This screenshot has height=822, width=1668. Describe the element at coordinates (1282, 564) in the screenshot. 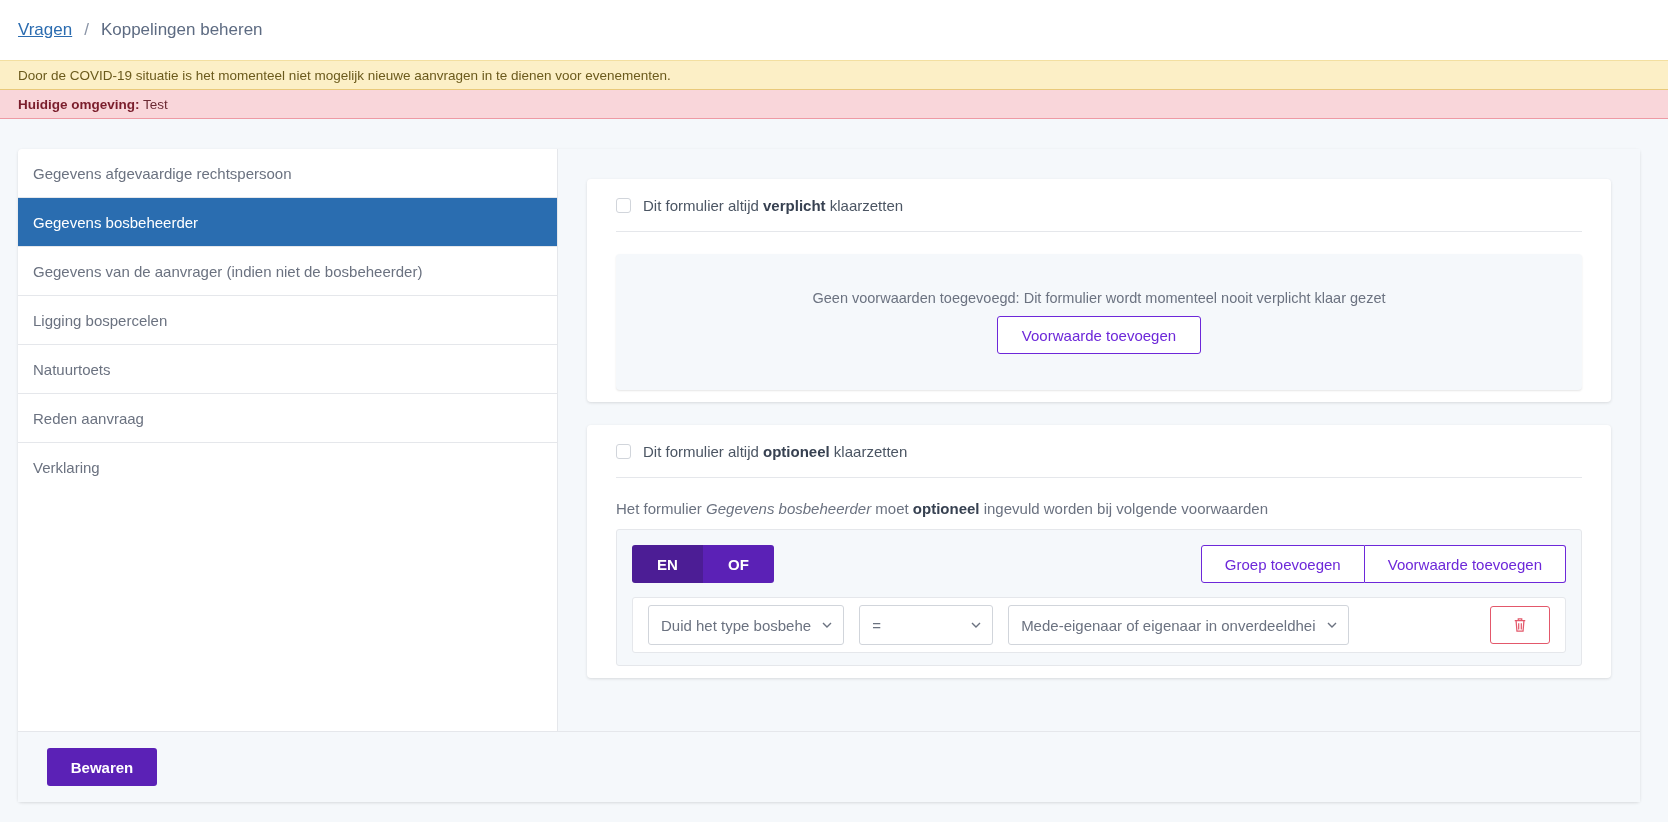

I see `add-group-button: Groep toevoegen` at that location.